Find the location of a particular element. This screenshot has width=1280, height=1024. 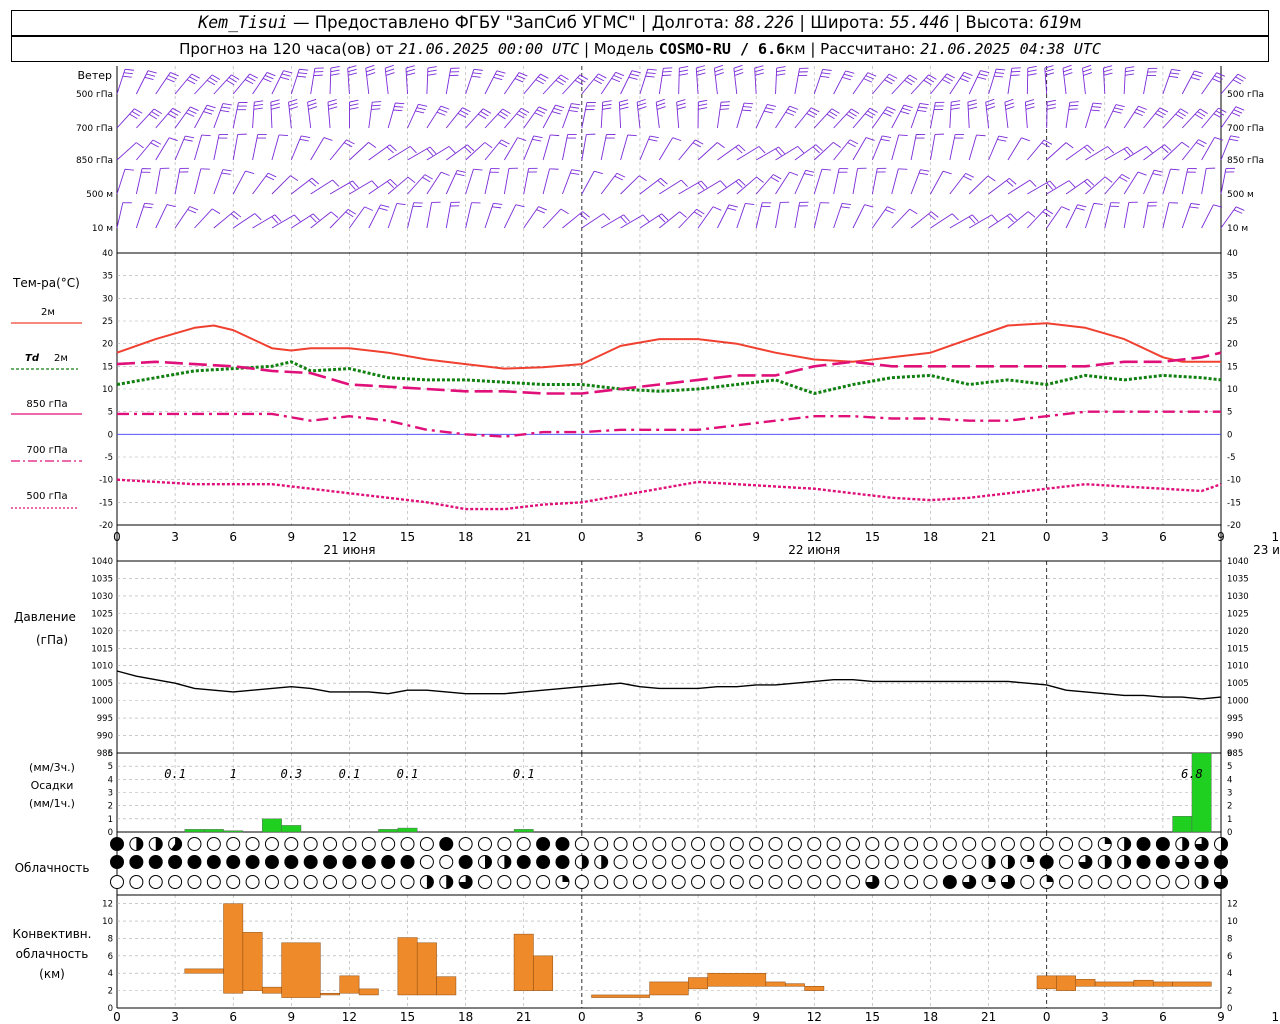

conv-ytick-left: 2 is located at coordinates (110, 992).